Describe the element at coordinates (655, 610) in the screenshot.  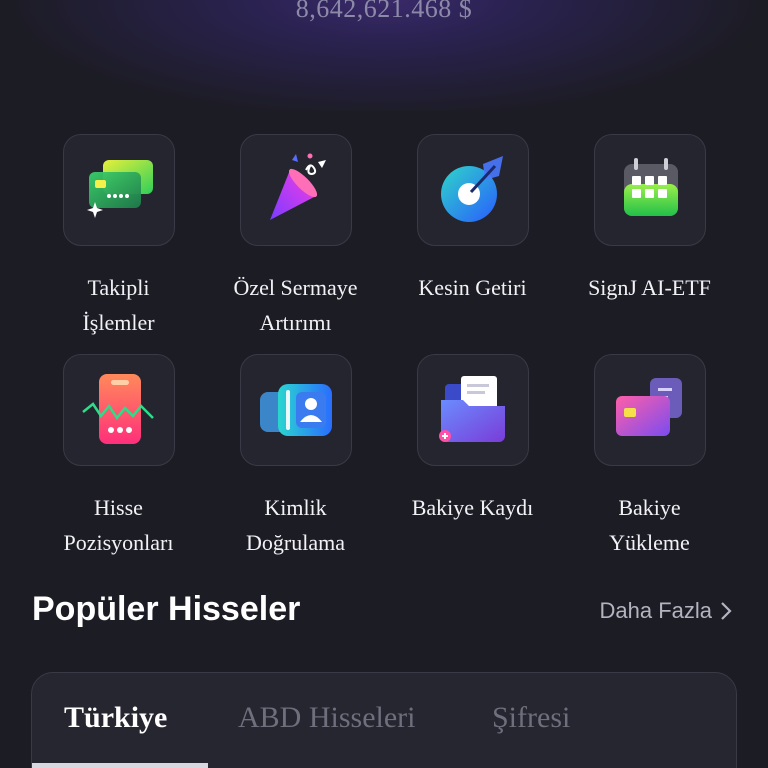
I see `more-link-label: Daha Fazla` at that location.